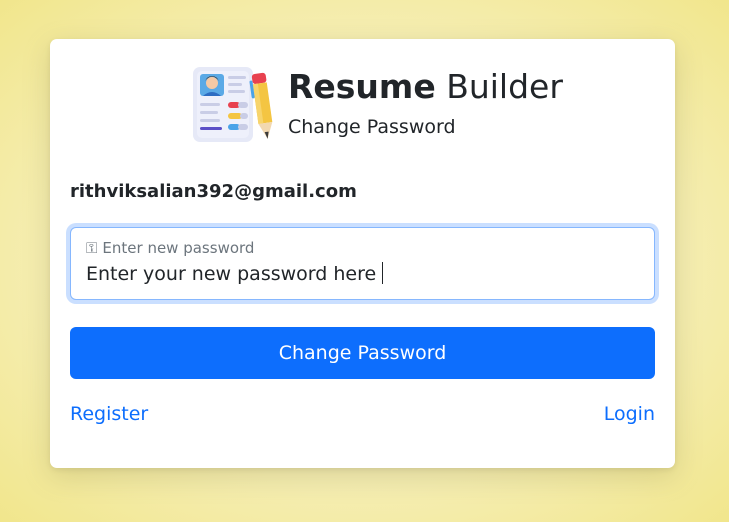 The height and width of the screenshot is (522, 729). What do you see at coordinates (109, 414) in the screenshot?
I see `register-link: Register` at bounding box center [109, 414].